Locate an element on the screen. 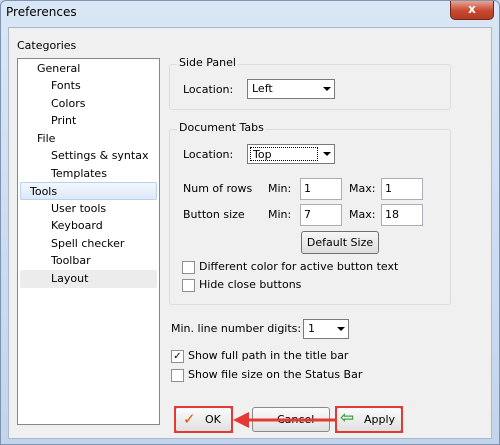  default-size-button: Default Size is located at coordinates (340, 242).